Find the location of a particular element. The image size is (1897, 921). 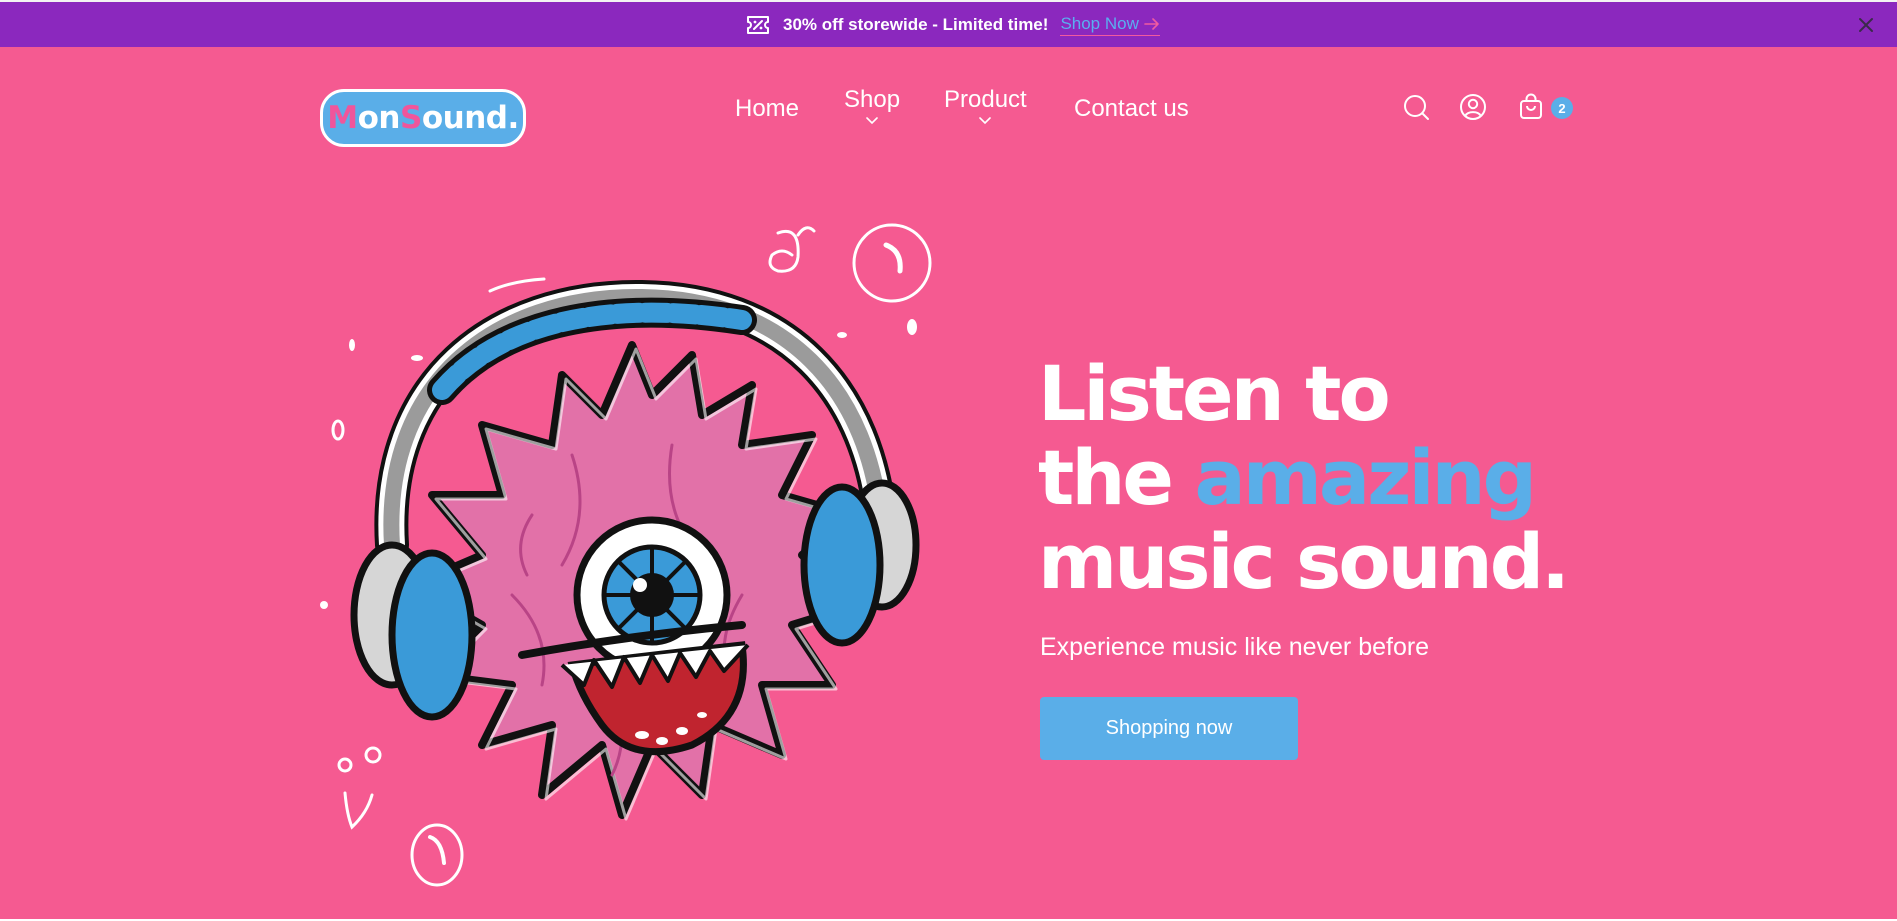

cart-count-badge: 2 is located at coordinates (1562, 108).